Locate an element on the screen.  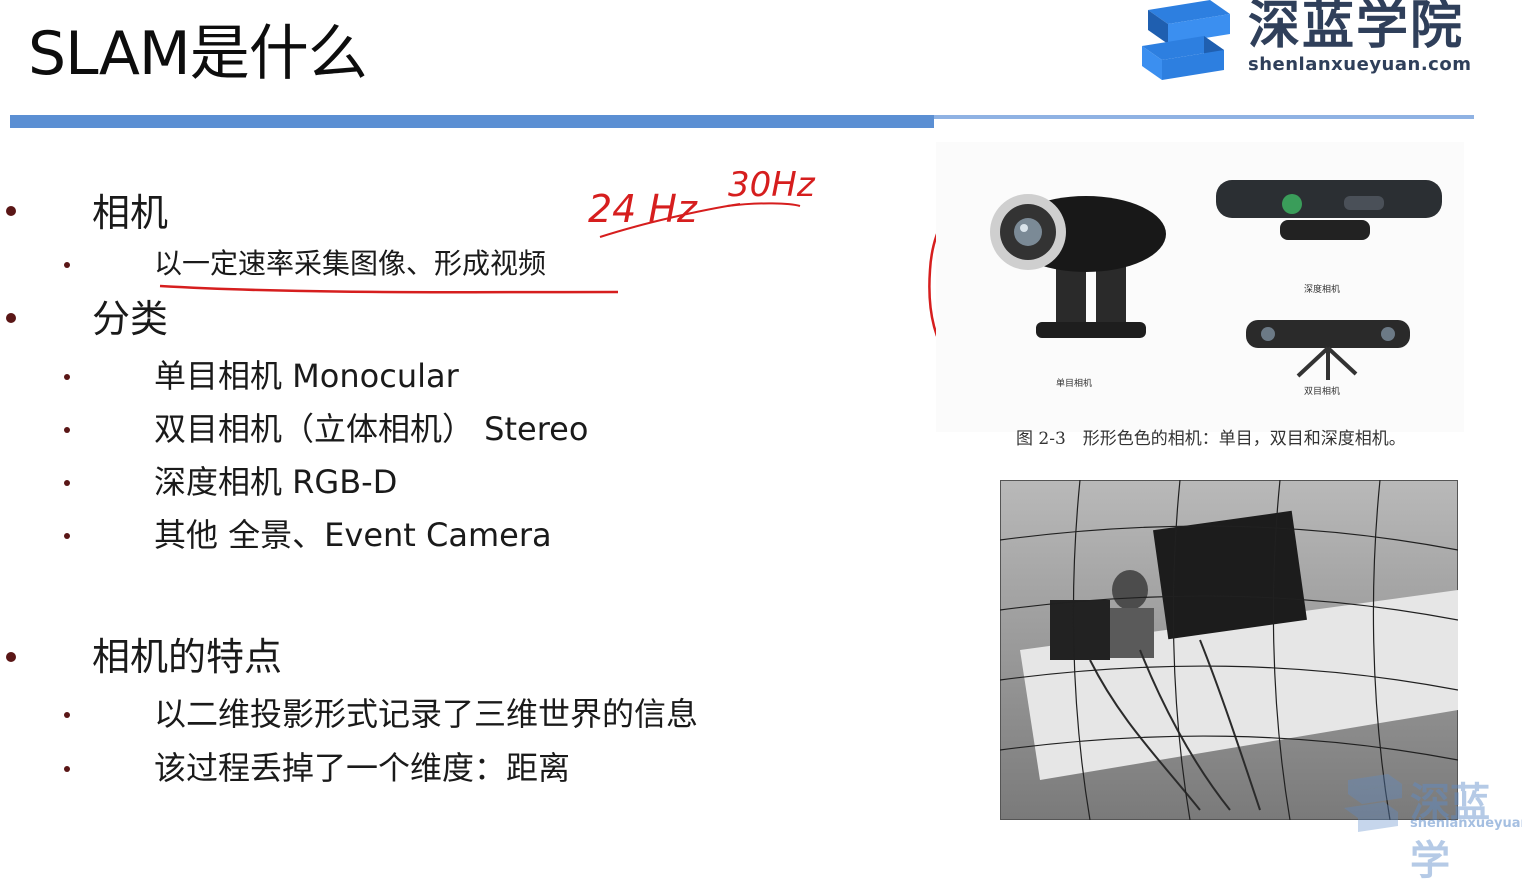
handwriting-30hz: 30Hz is located at coordinates (772, 185).